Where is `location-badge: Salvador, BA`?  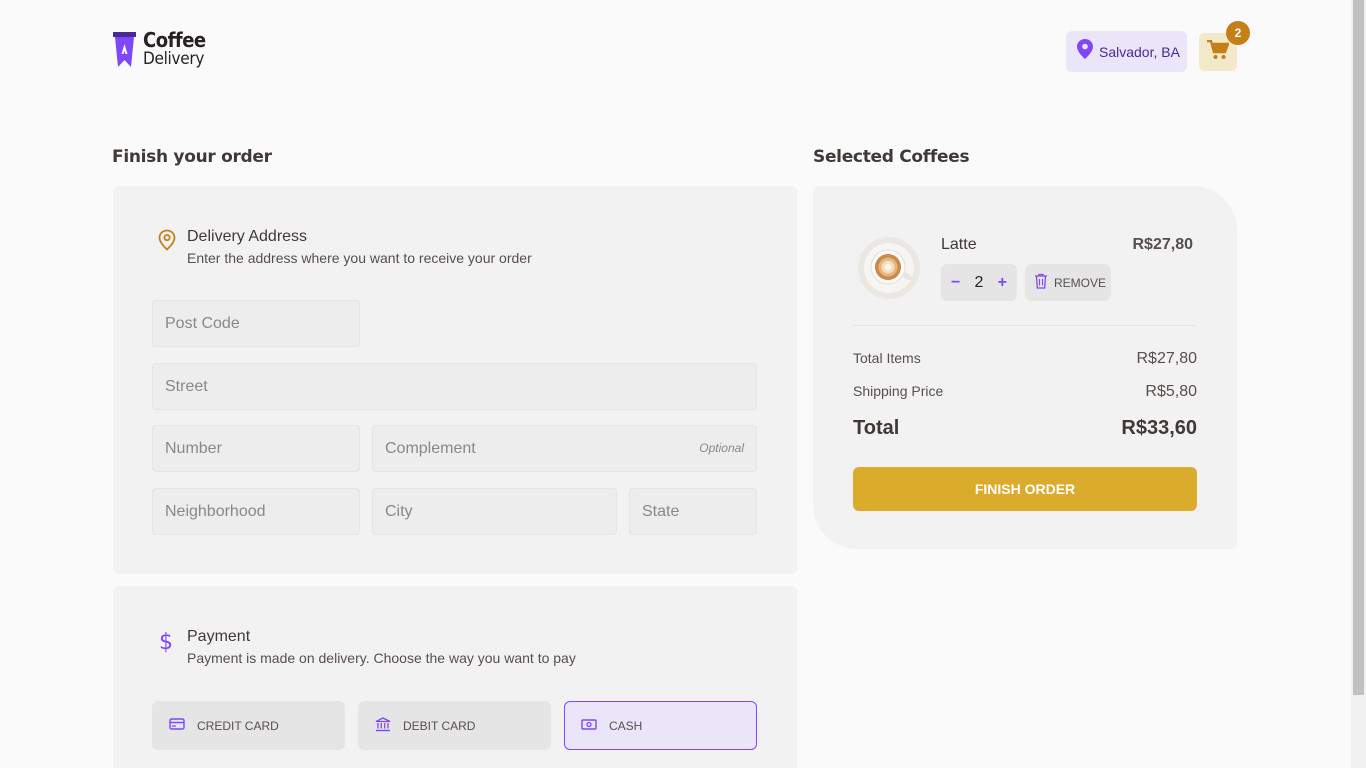
location-badge: Salvador, BA is located at coordinates (1126, 51).